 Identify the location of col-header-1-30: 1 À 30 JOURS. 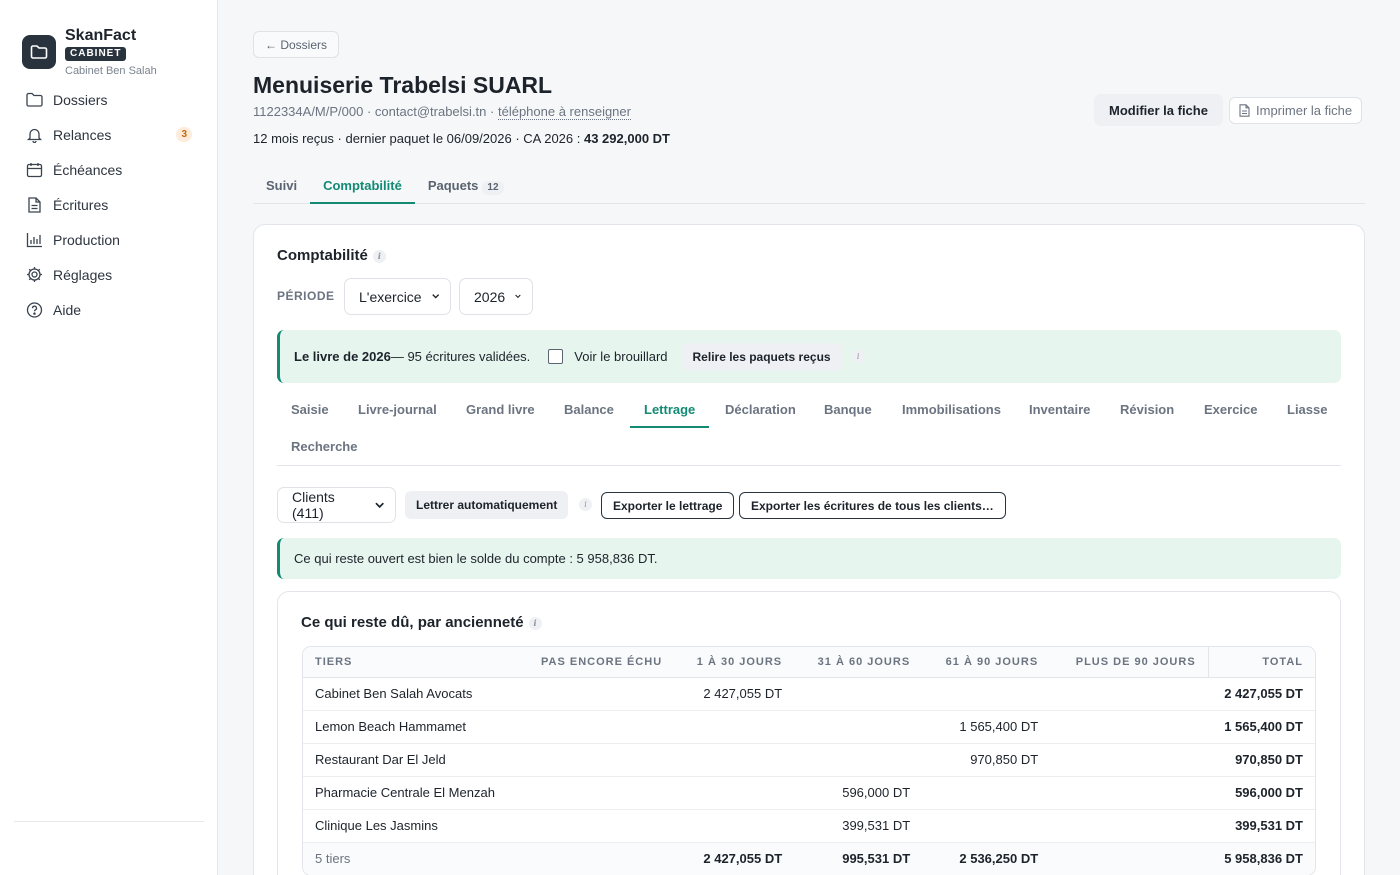
(734, 662).